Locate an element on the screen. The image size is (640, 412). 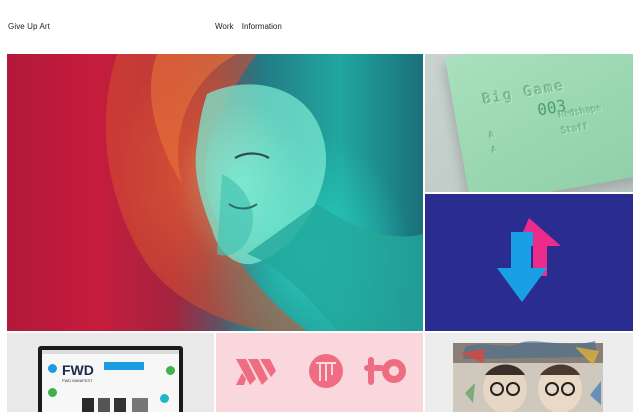
ten-mark-icon is located at coordinates (385, 371).